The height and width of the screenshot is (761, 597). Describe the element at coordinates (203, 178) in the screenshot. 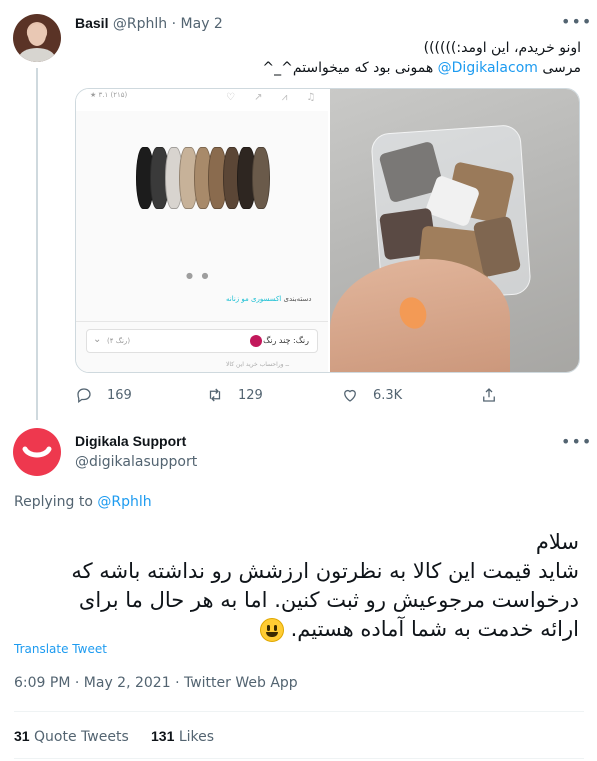

I see `hair-ties-image` at that location.